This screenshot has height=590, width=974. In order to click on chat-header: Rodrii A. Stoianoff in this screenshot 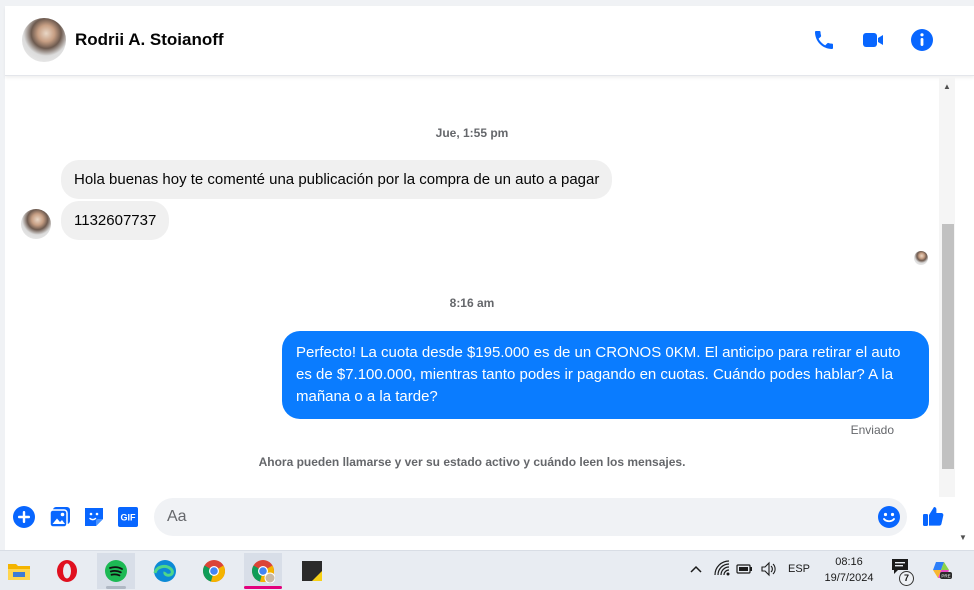, I will do `click(489, 41)`.